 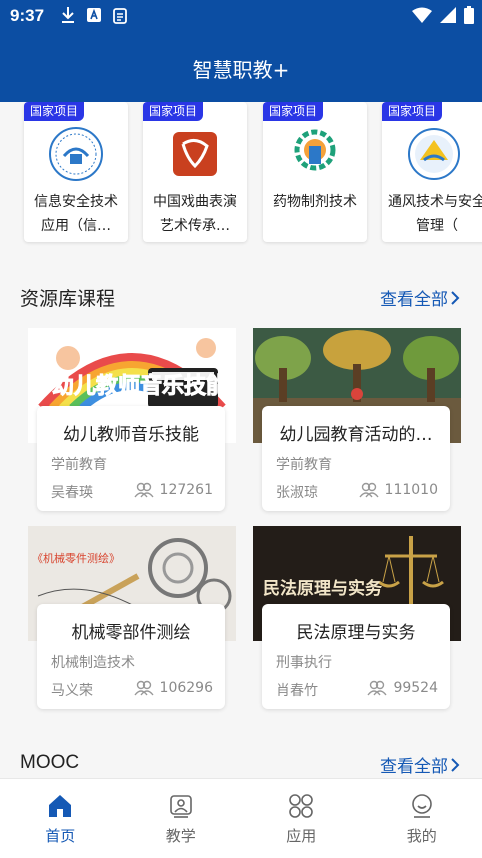 I want to click on course-info-card: 机械零部件测绘 机械制造技术 马义荣 106296, so click(x=131, y=656).